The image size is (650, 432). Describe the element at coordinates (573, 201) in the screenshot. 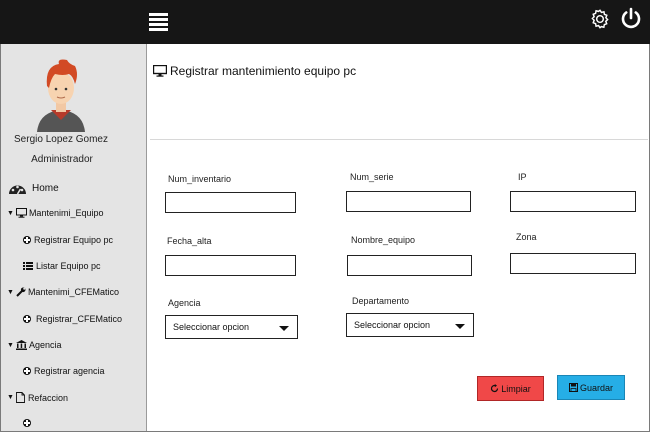

I see `ip-input` at that location.